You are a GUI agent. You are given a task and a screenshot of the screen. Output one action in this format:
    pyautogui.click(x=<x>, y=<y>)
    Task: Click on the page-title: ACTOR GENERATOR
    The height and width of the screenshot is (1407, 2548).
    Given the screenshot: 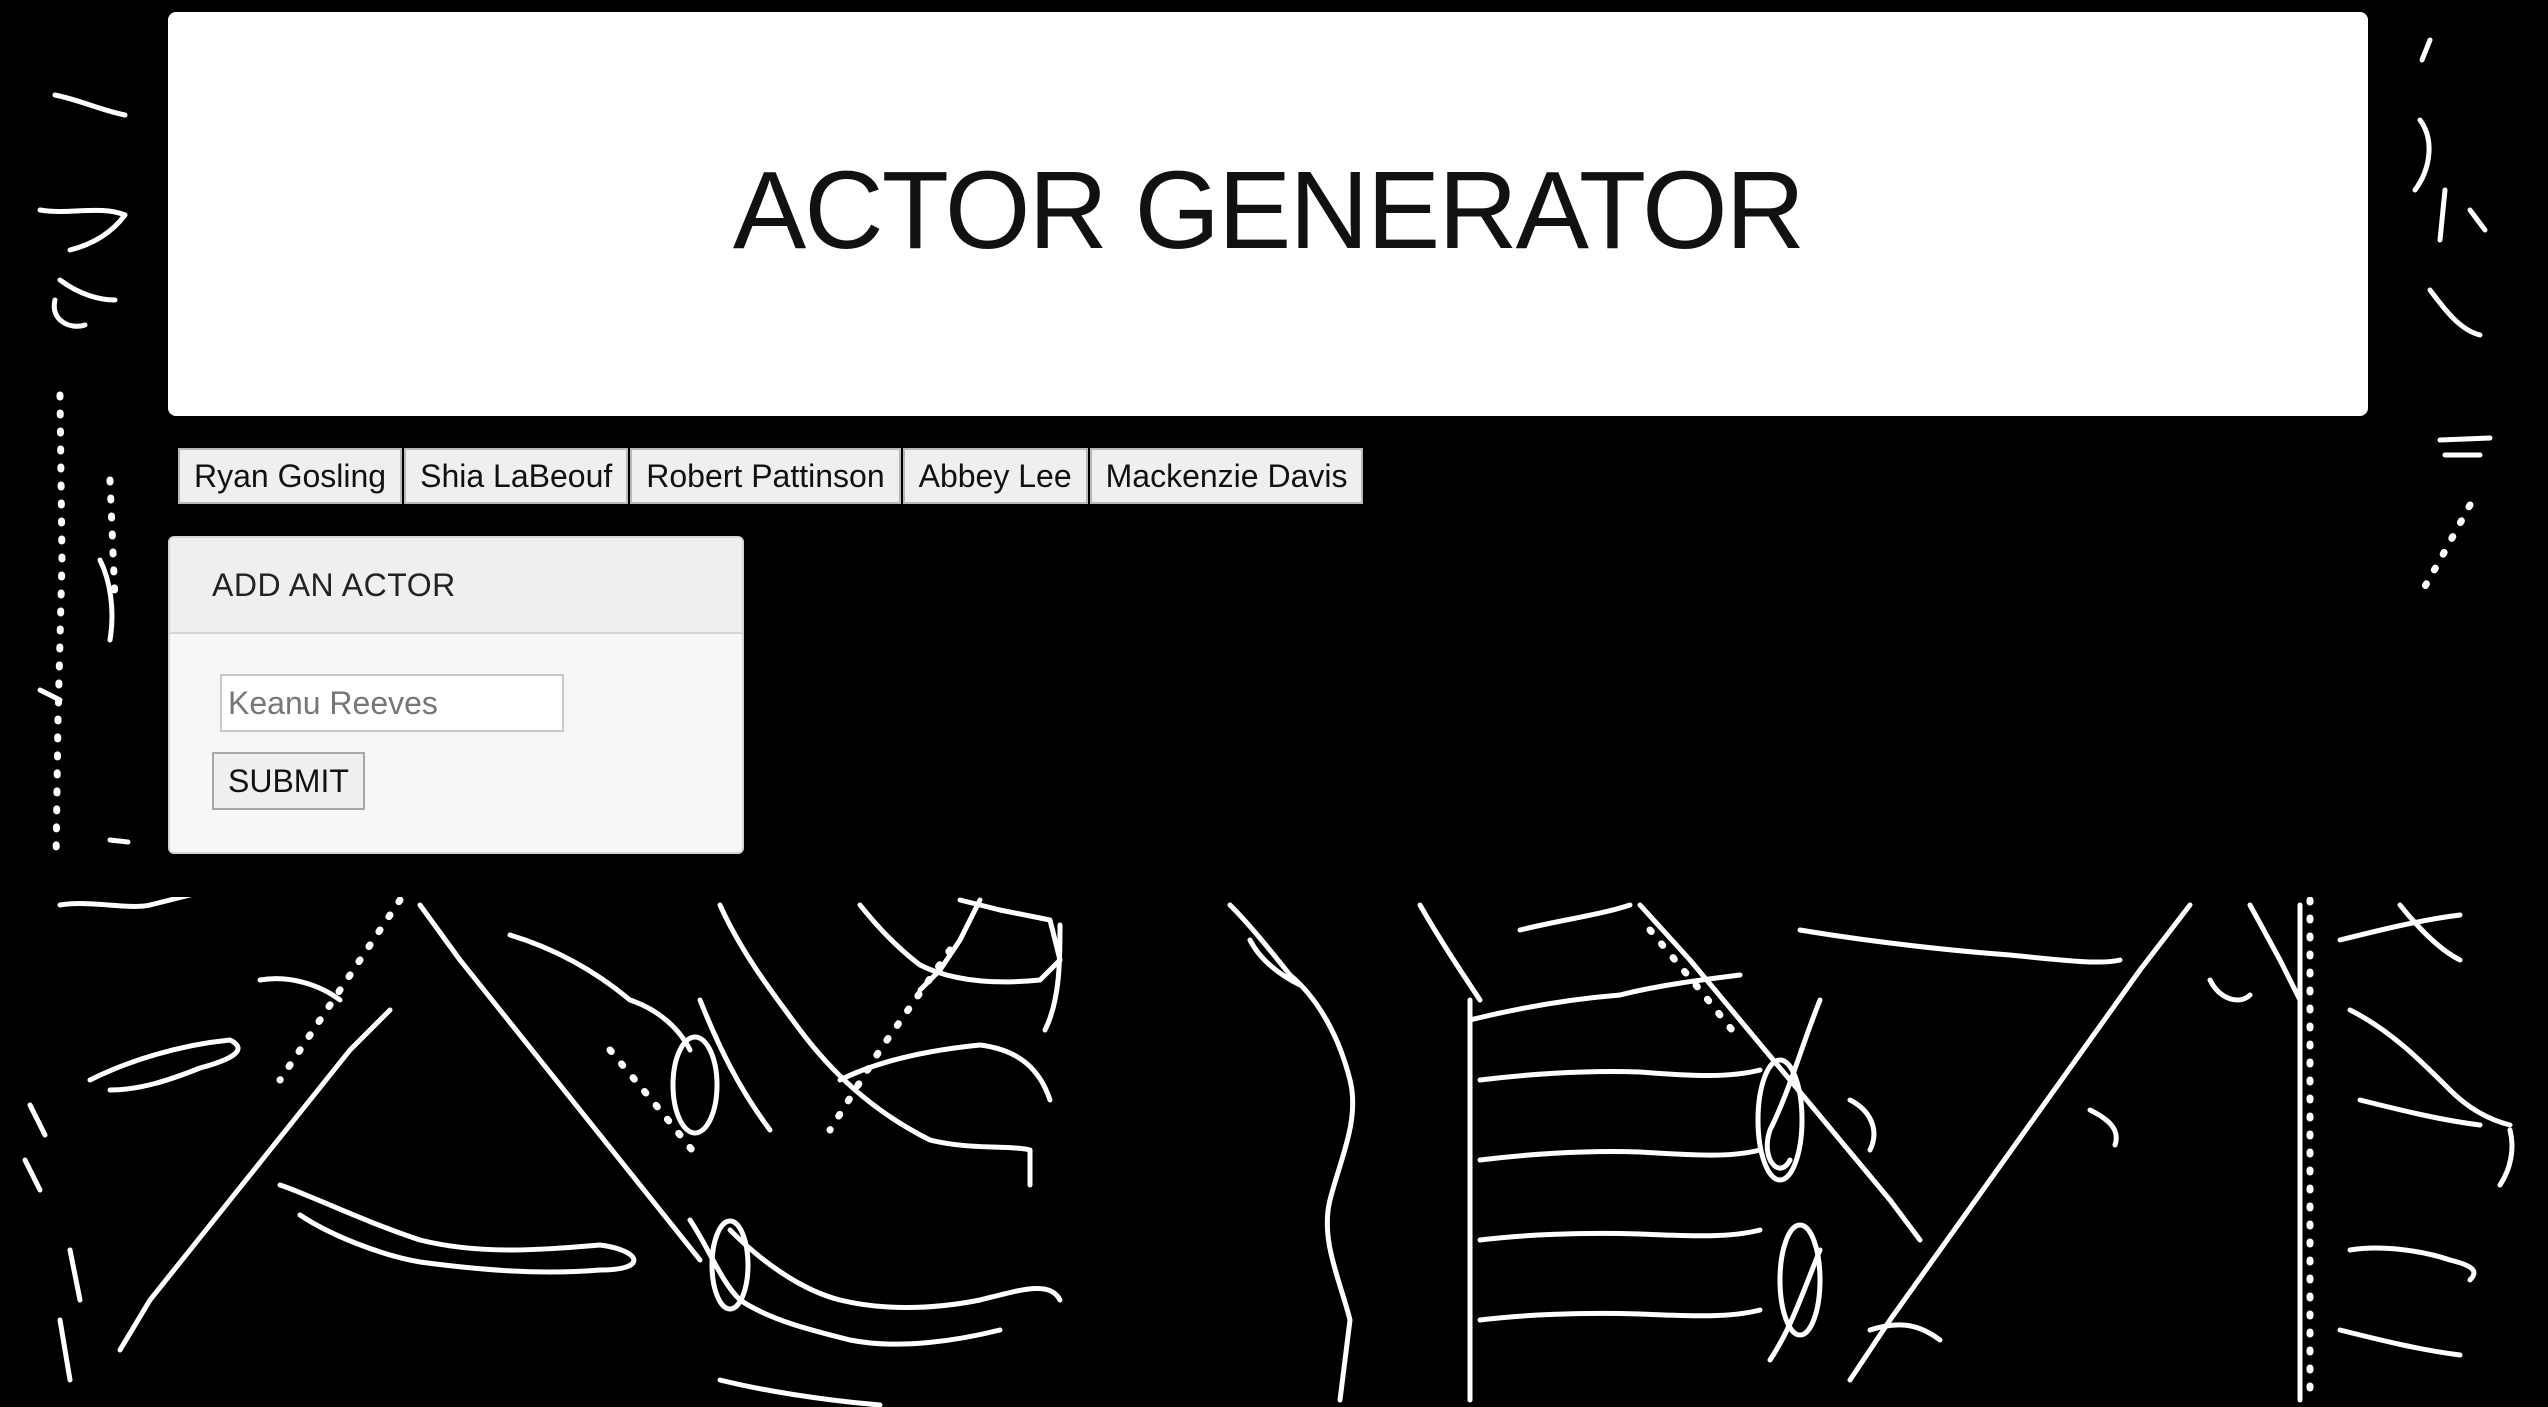 What is the action you would take?
    pyautogui.click(x=1268, y=210)
    